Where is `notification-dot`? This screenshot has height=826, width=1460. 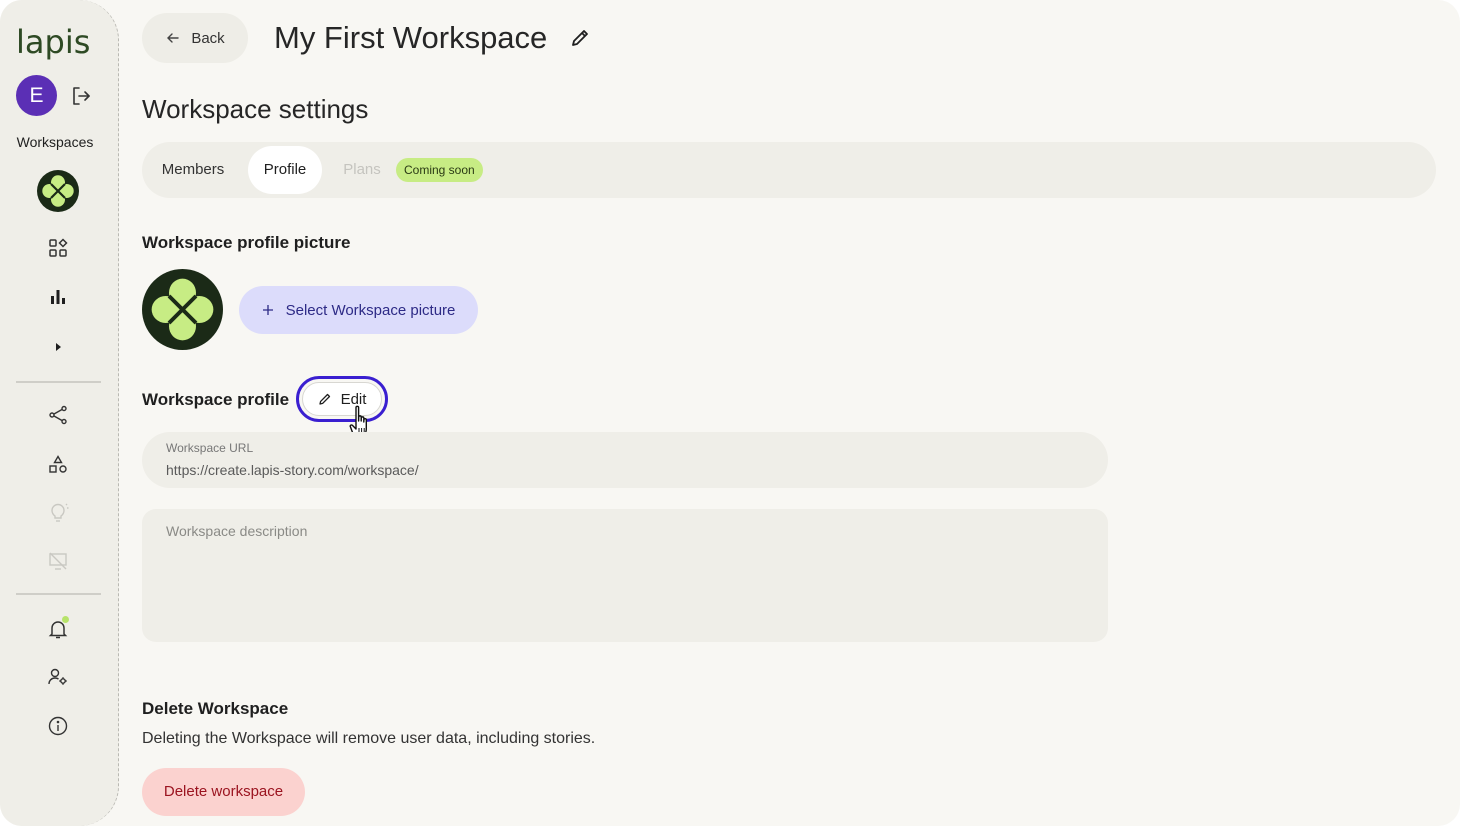
notification-dot is located at coordinates (65, 619).